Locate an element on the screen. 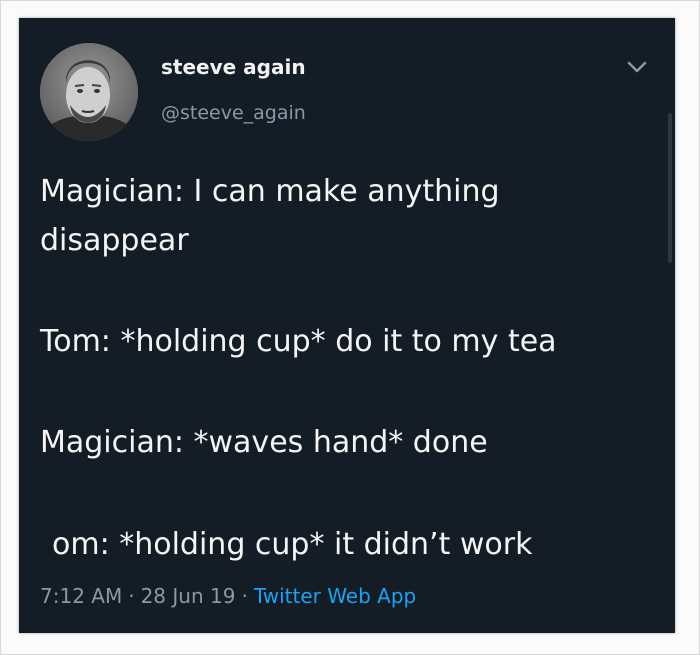 Image resolution: width=700 pixels, height=655 pixels. tweet-date: 28 Jun 19 is located at coordinates (188, 596).